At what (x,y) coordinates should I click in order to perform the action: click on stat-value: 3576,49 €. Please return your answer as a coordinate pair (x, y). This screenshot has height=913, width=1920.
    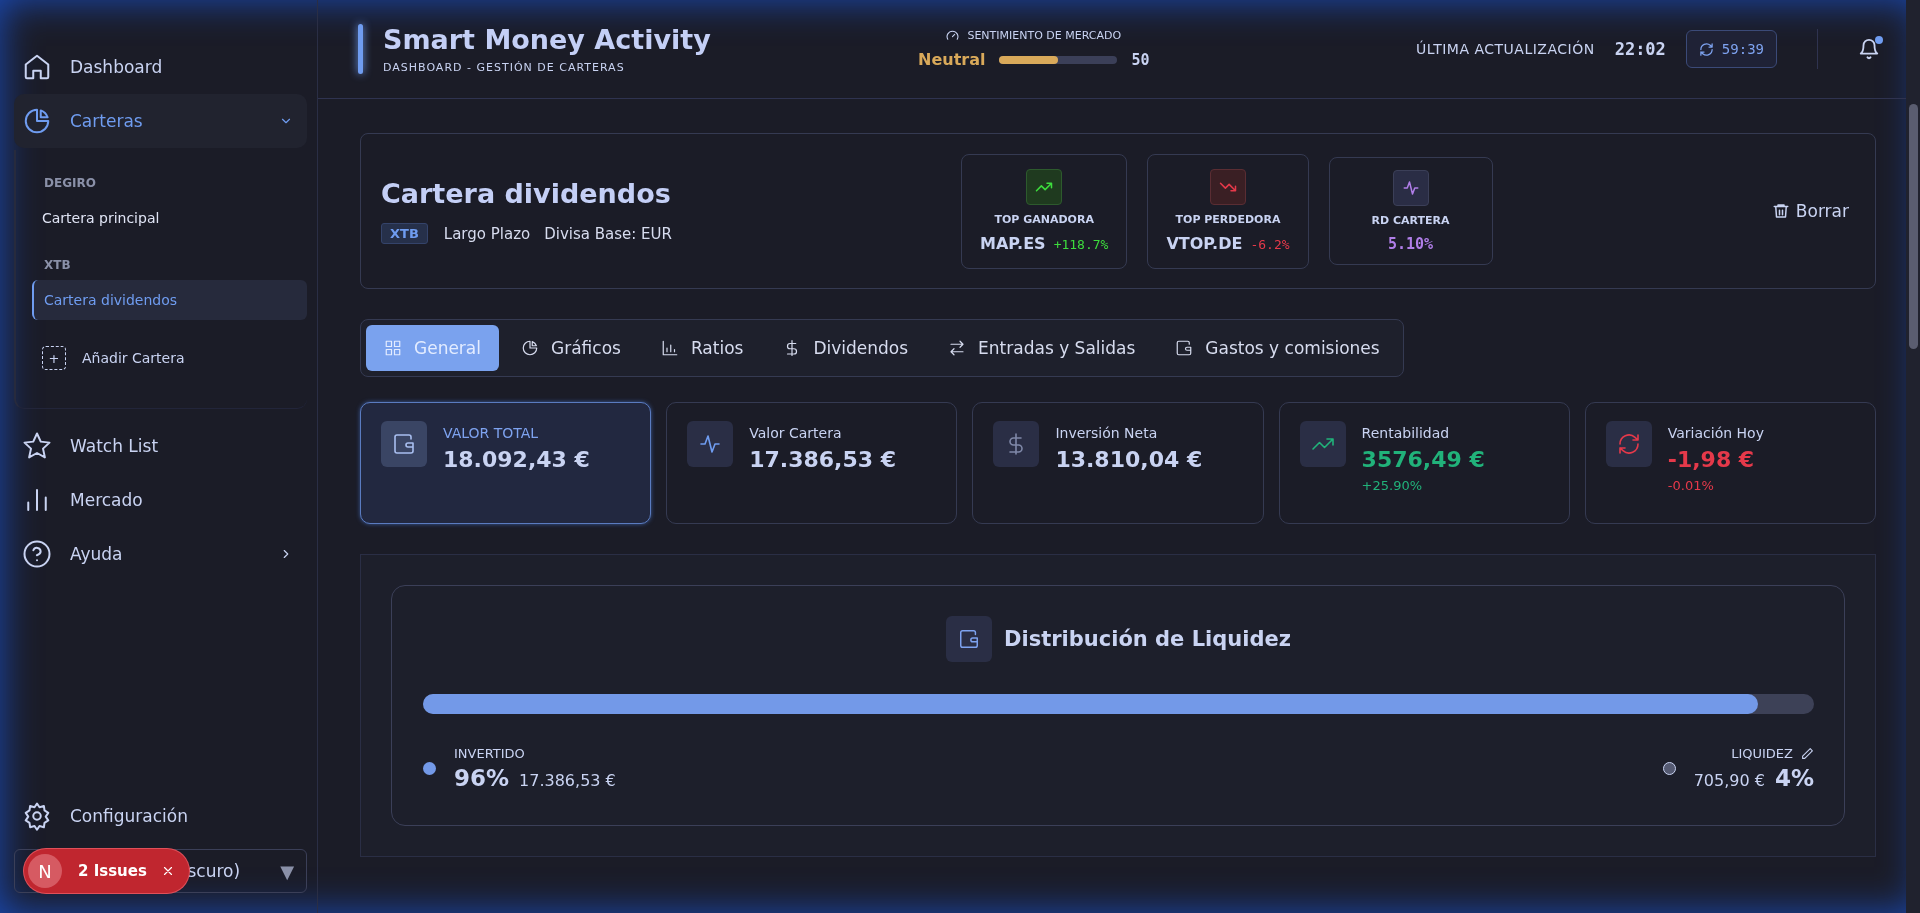
    Looking at the image, I should click on (1423, 459).